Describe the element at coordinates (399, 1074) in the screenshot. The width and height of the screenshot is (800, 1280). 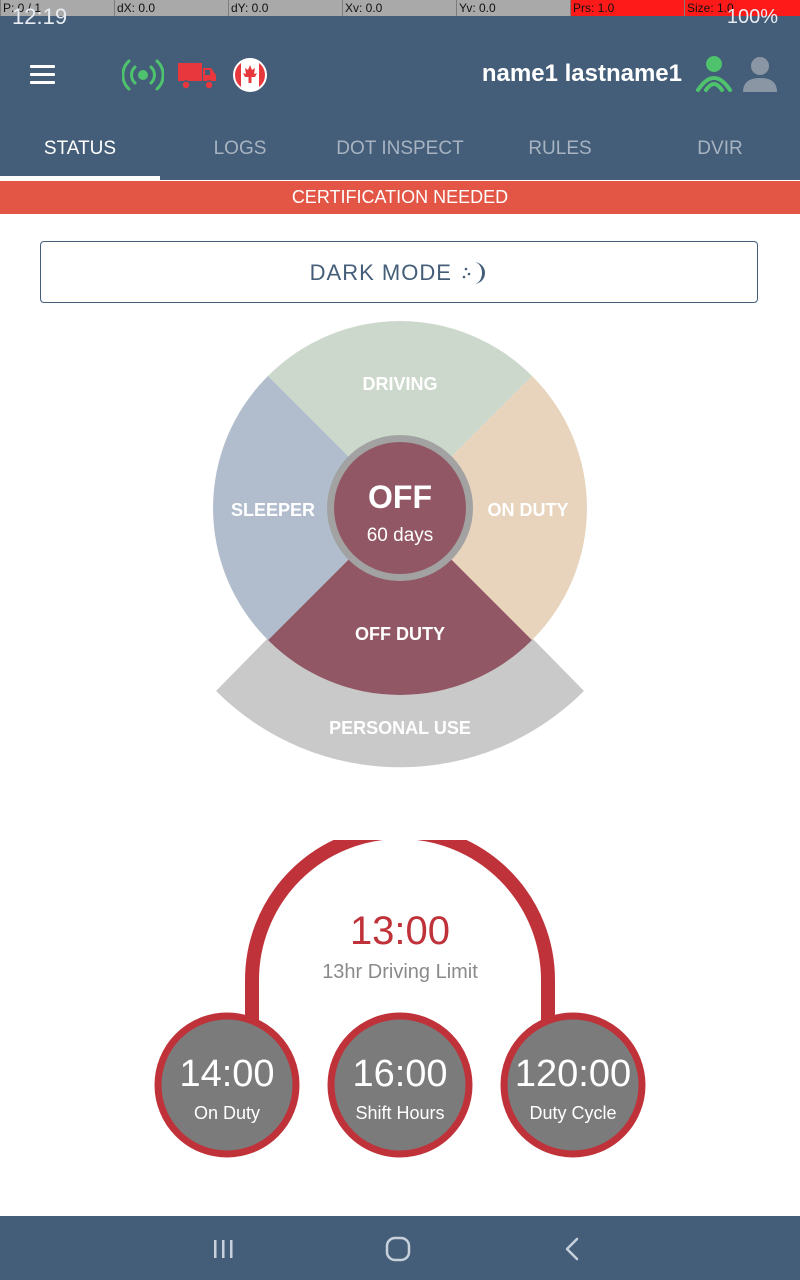
I see `shift-hours-time: 16:00` at that location.